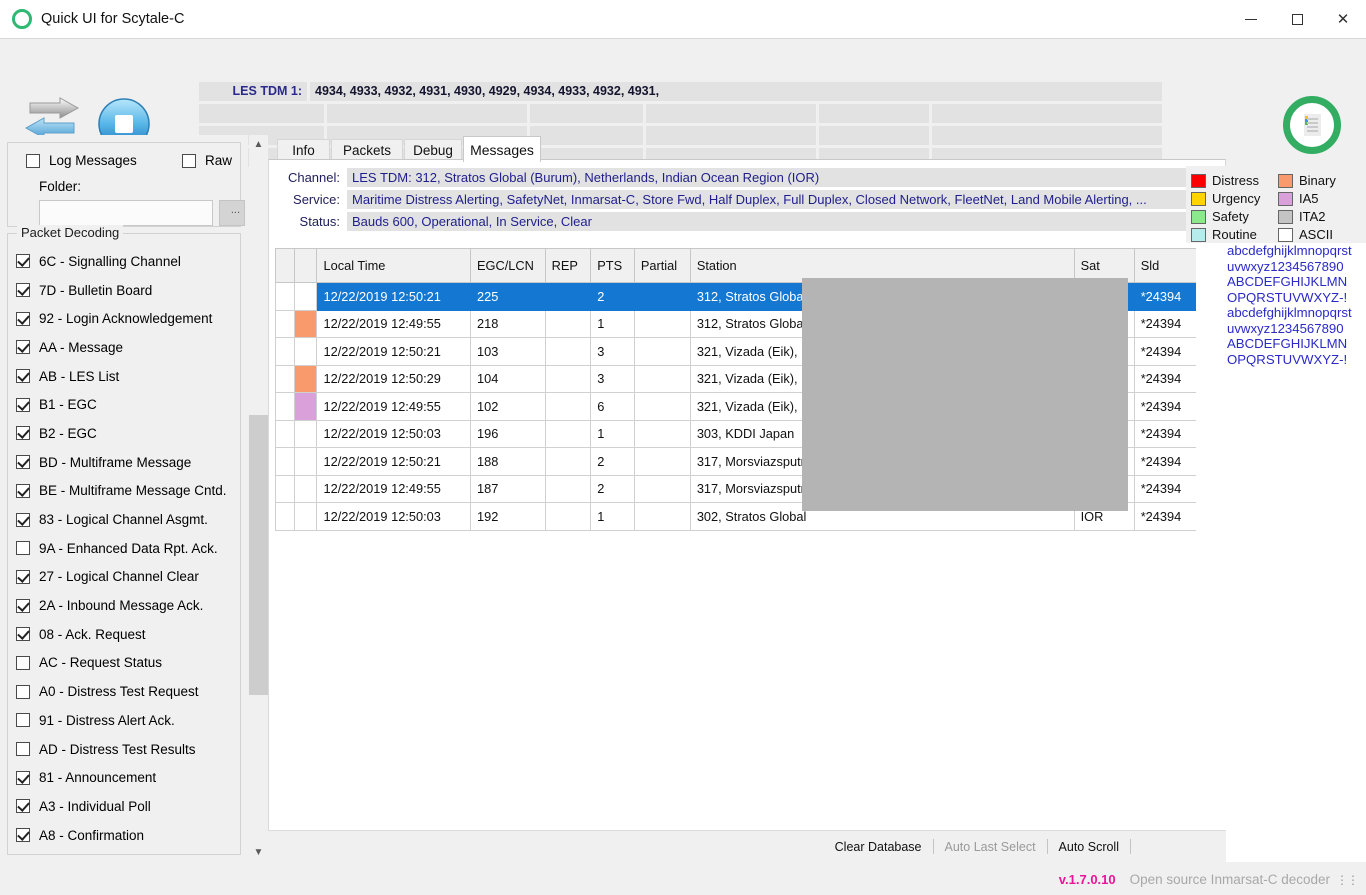 This screenshot has width=1366, height=895. What do you see at coordinates (60, 186) in the screenshot?
I see `folder-label: Folder:` at bounding box center [60, 186].